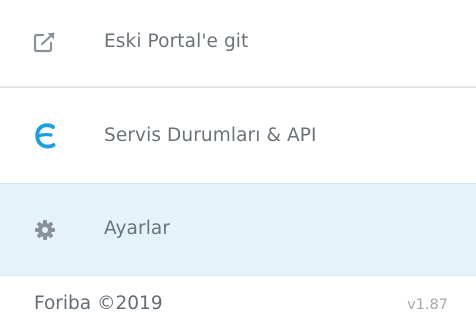  What do you see at coordinates (45, 230) in the screenshot?
I see `gear-icon` at bounding box center [45, 230].